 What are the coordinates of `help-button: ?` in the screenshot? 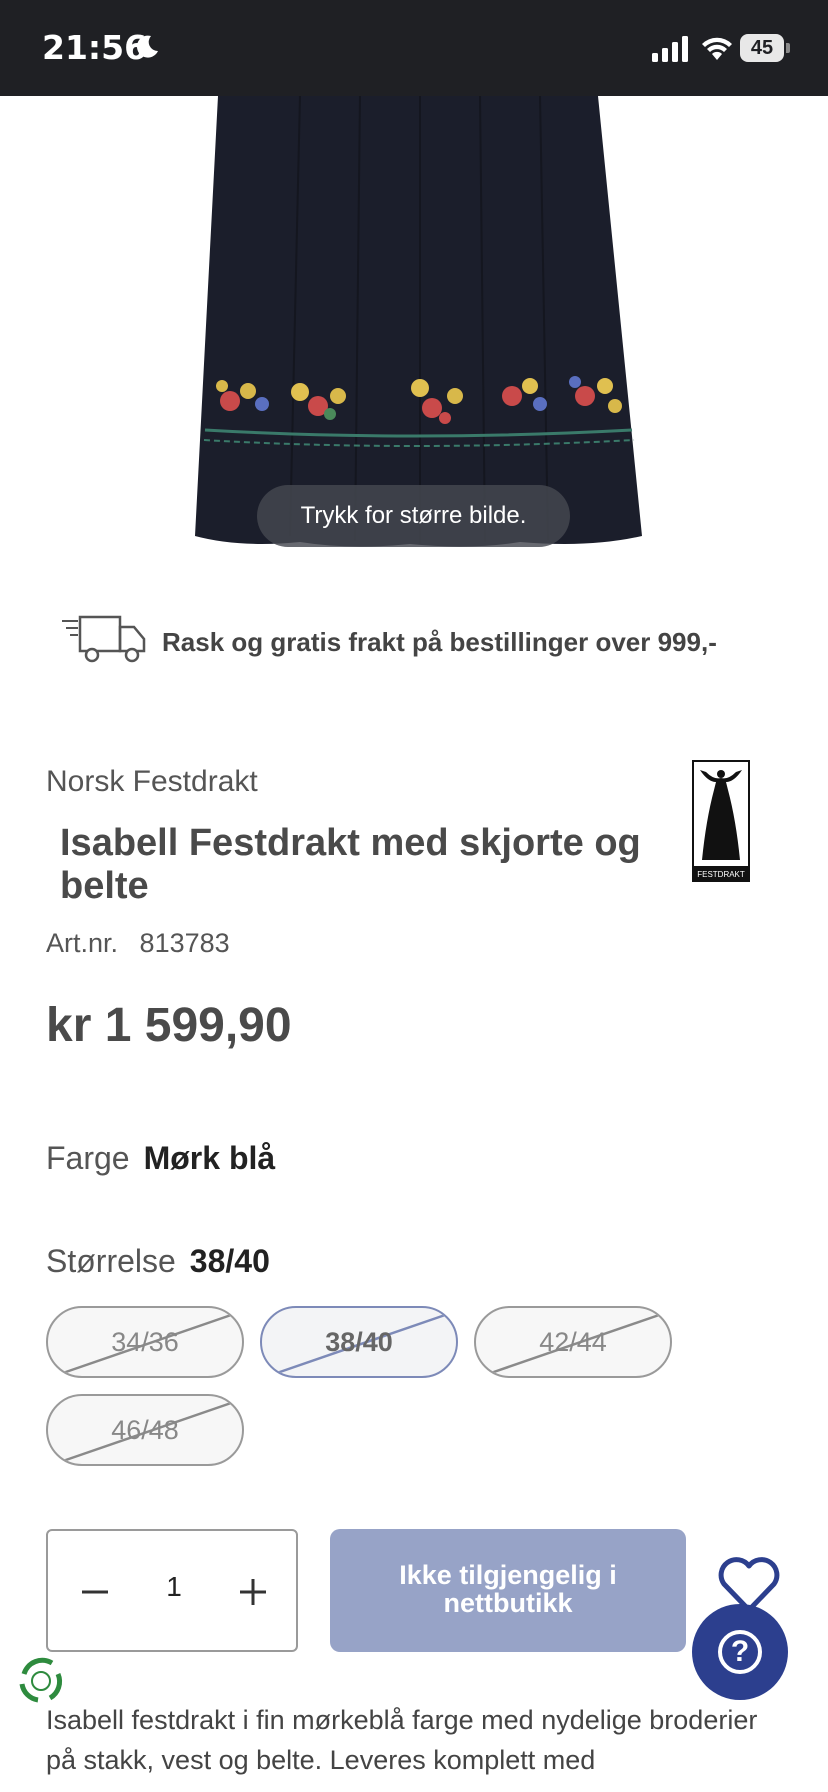 It's located at (740, 1652).